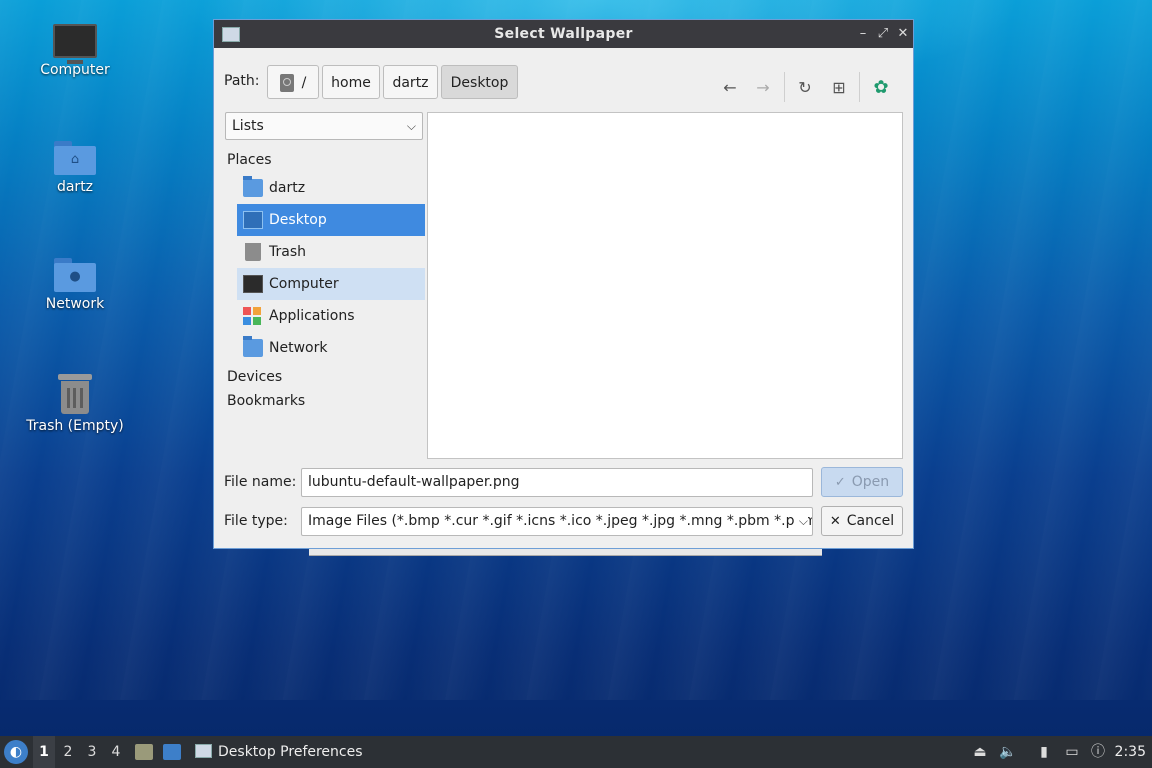 Image resolution: width=1152 pixels, height=768 pixels. What do you see at coordinates (862, 521) in the screenshot?
I see `cancel-button: ✕ Cancel` at bounding box center [862, 521].